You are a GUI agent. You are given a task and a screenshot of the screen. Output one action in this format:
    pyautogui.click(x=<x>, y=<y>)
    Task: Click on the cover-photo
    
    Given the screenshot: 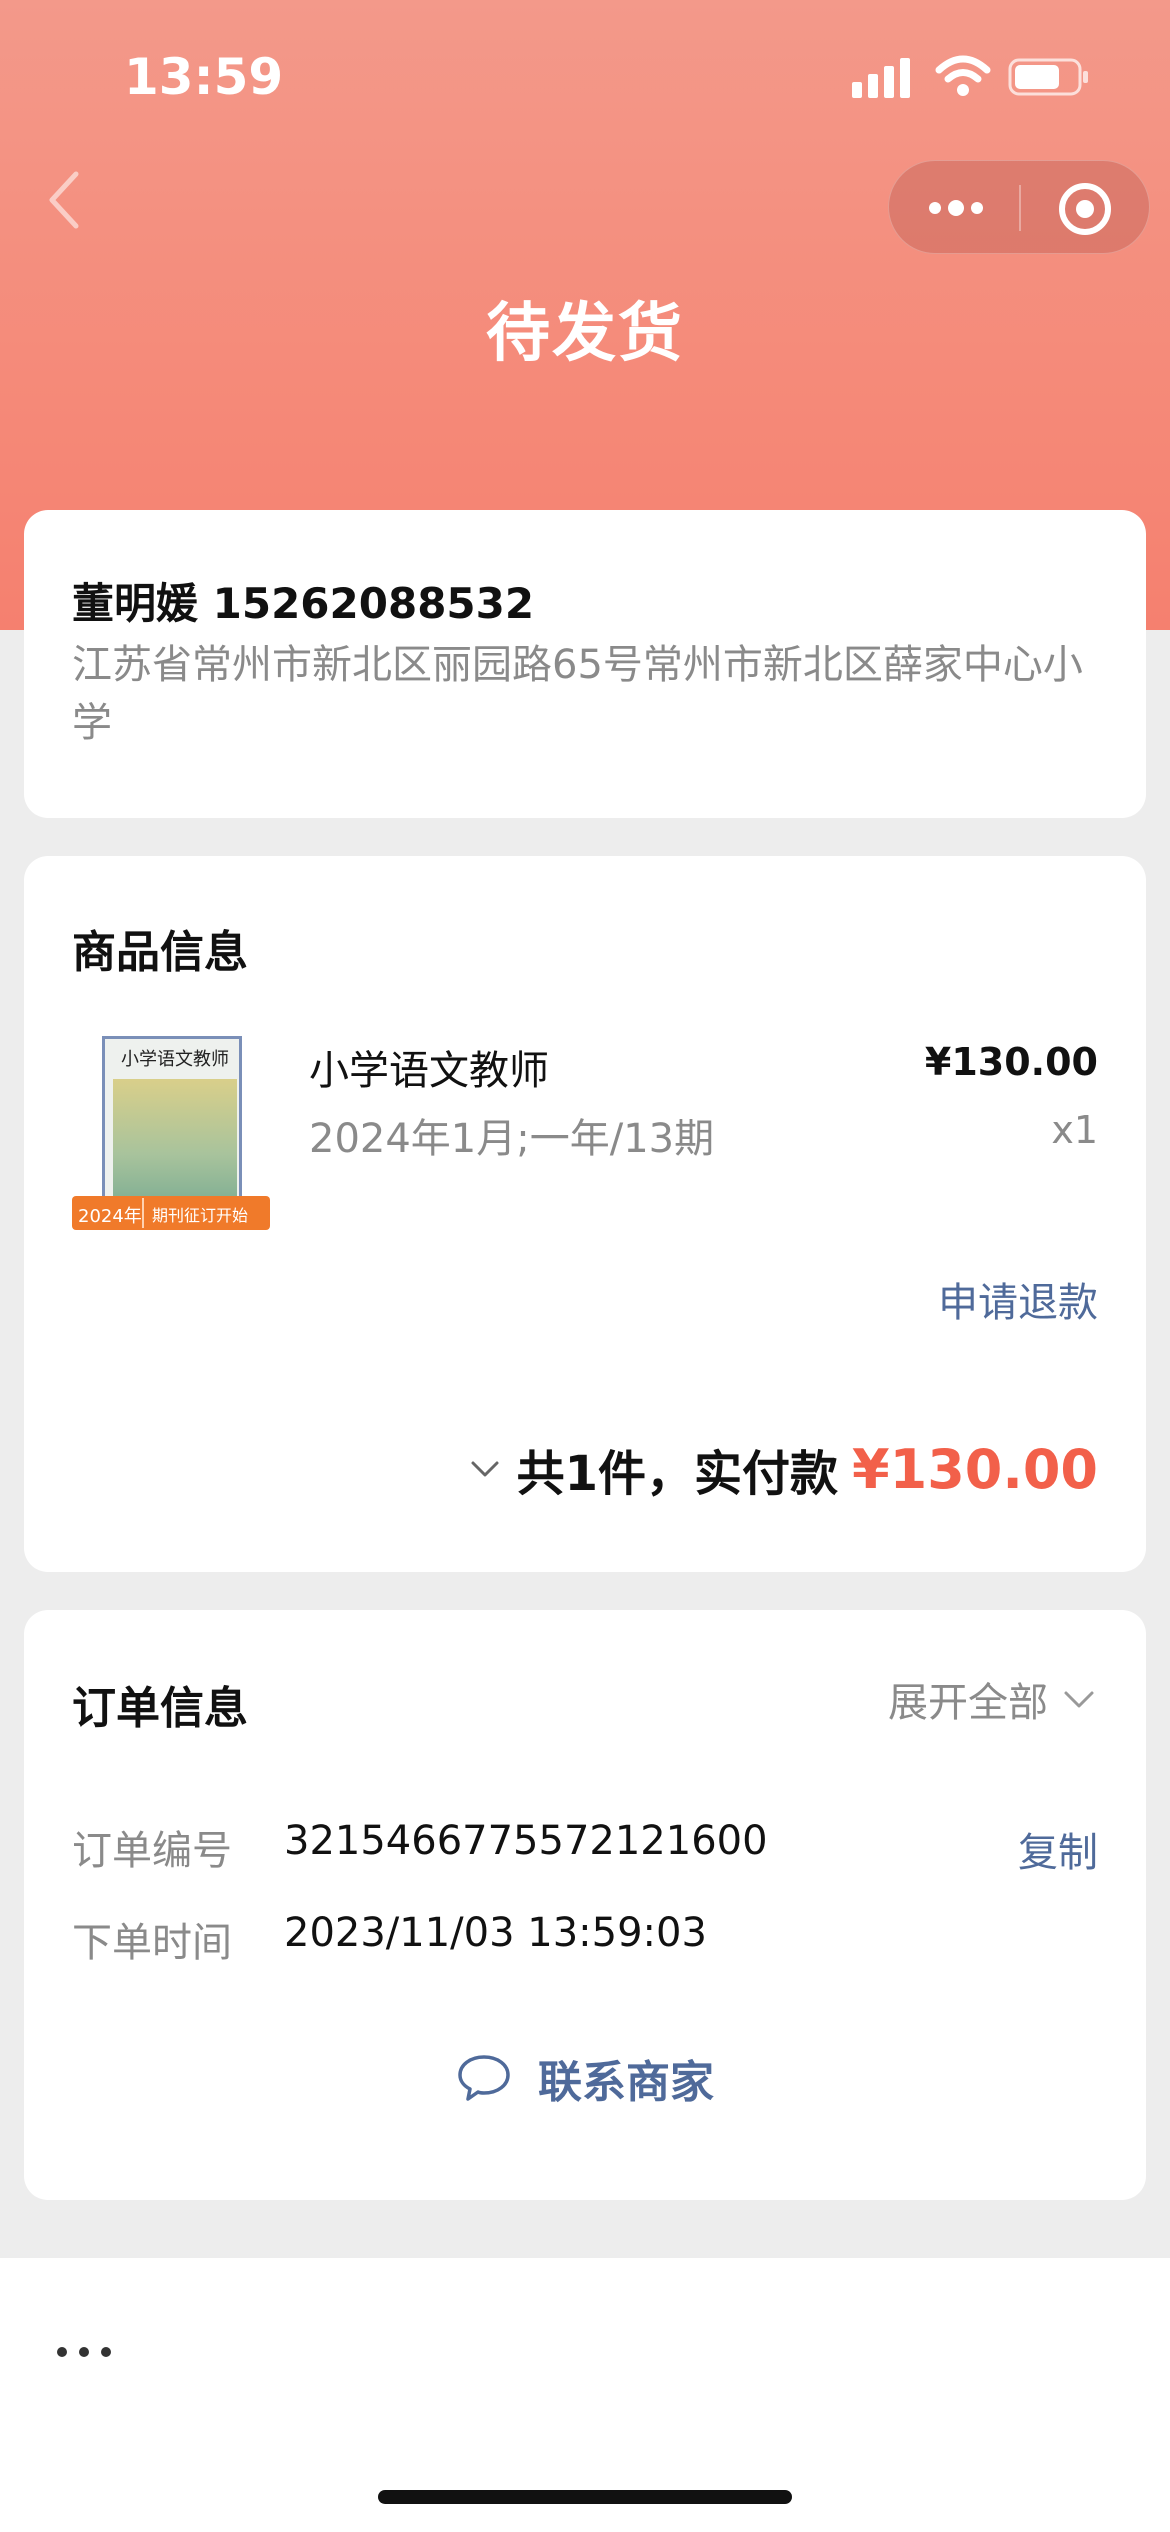 What is the action you would take?
    pyautogui.click(x=175, y=1142)
    